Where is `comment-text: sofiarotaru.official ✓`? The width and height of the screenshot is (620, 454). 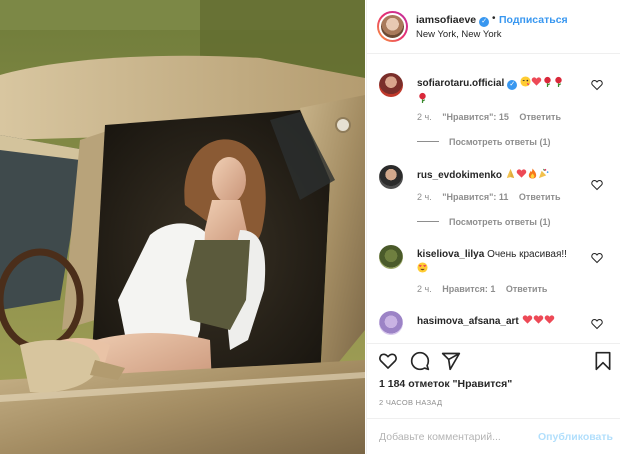 comment-text: sofiarotaru.official ✓ is located at coordinates (503, 92).